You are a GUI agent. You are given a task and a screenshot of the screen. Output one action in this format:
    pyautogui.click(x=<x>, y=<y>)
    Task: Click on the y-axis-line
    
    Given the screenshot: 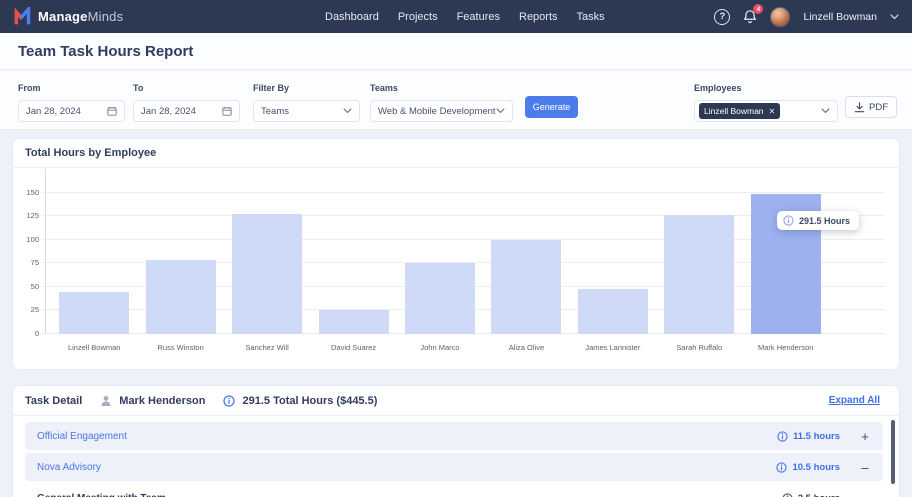 What is the action you would take?
    pyautogui.click(x=45, y=251)
    